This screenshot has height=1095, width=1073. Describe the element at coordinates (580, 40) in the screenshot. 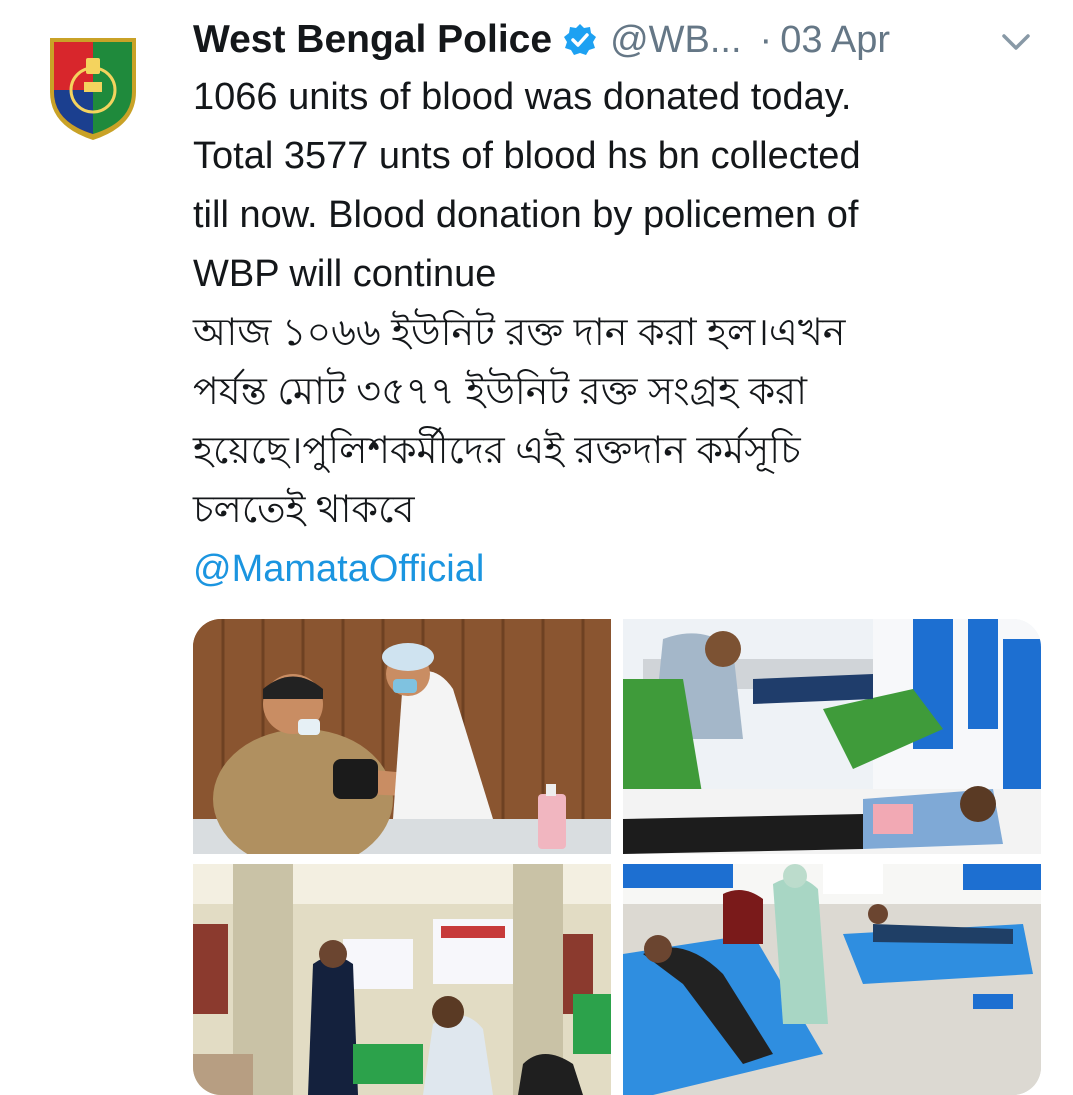

I see `verified-badge-icon` at that location.